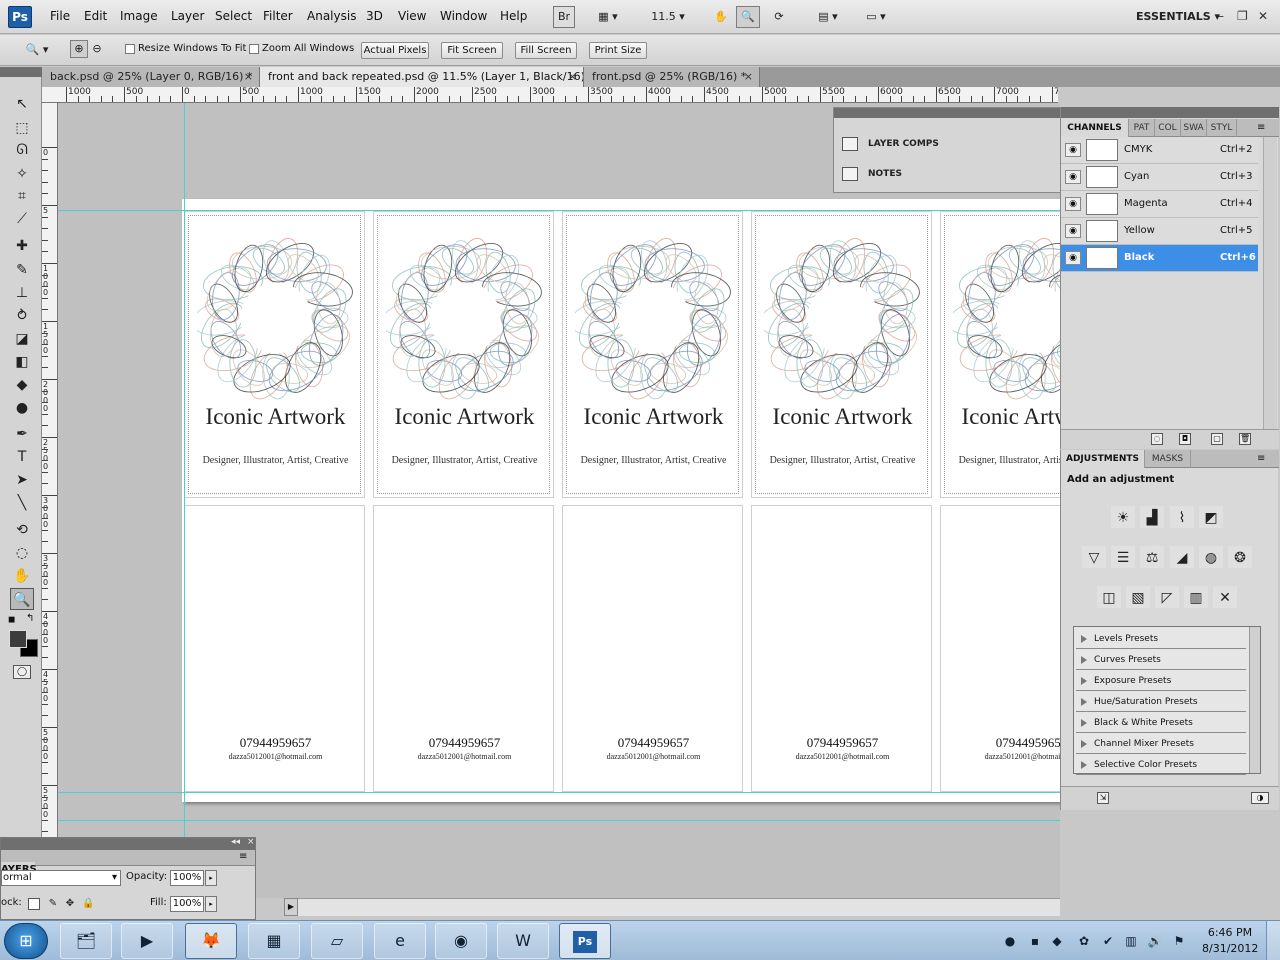 This screenshot has height=960, width=1280. I want to click on exposure-icon: ◩, so click(1211, 517).